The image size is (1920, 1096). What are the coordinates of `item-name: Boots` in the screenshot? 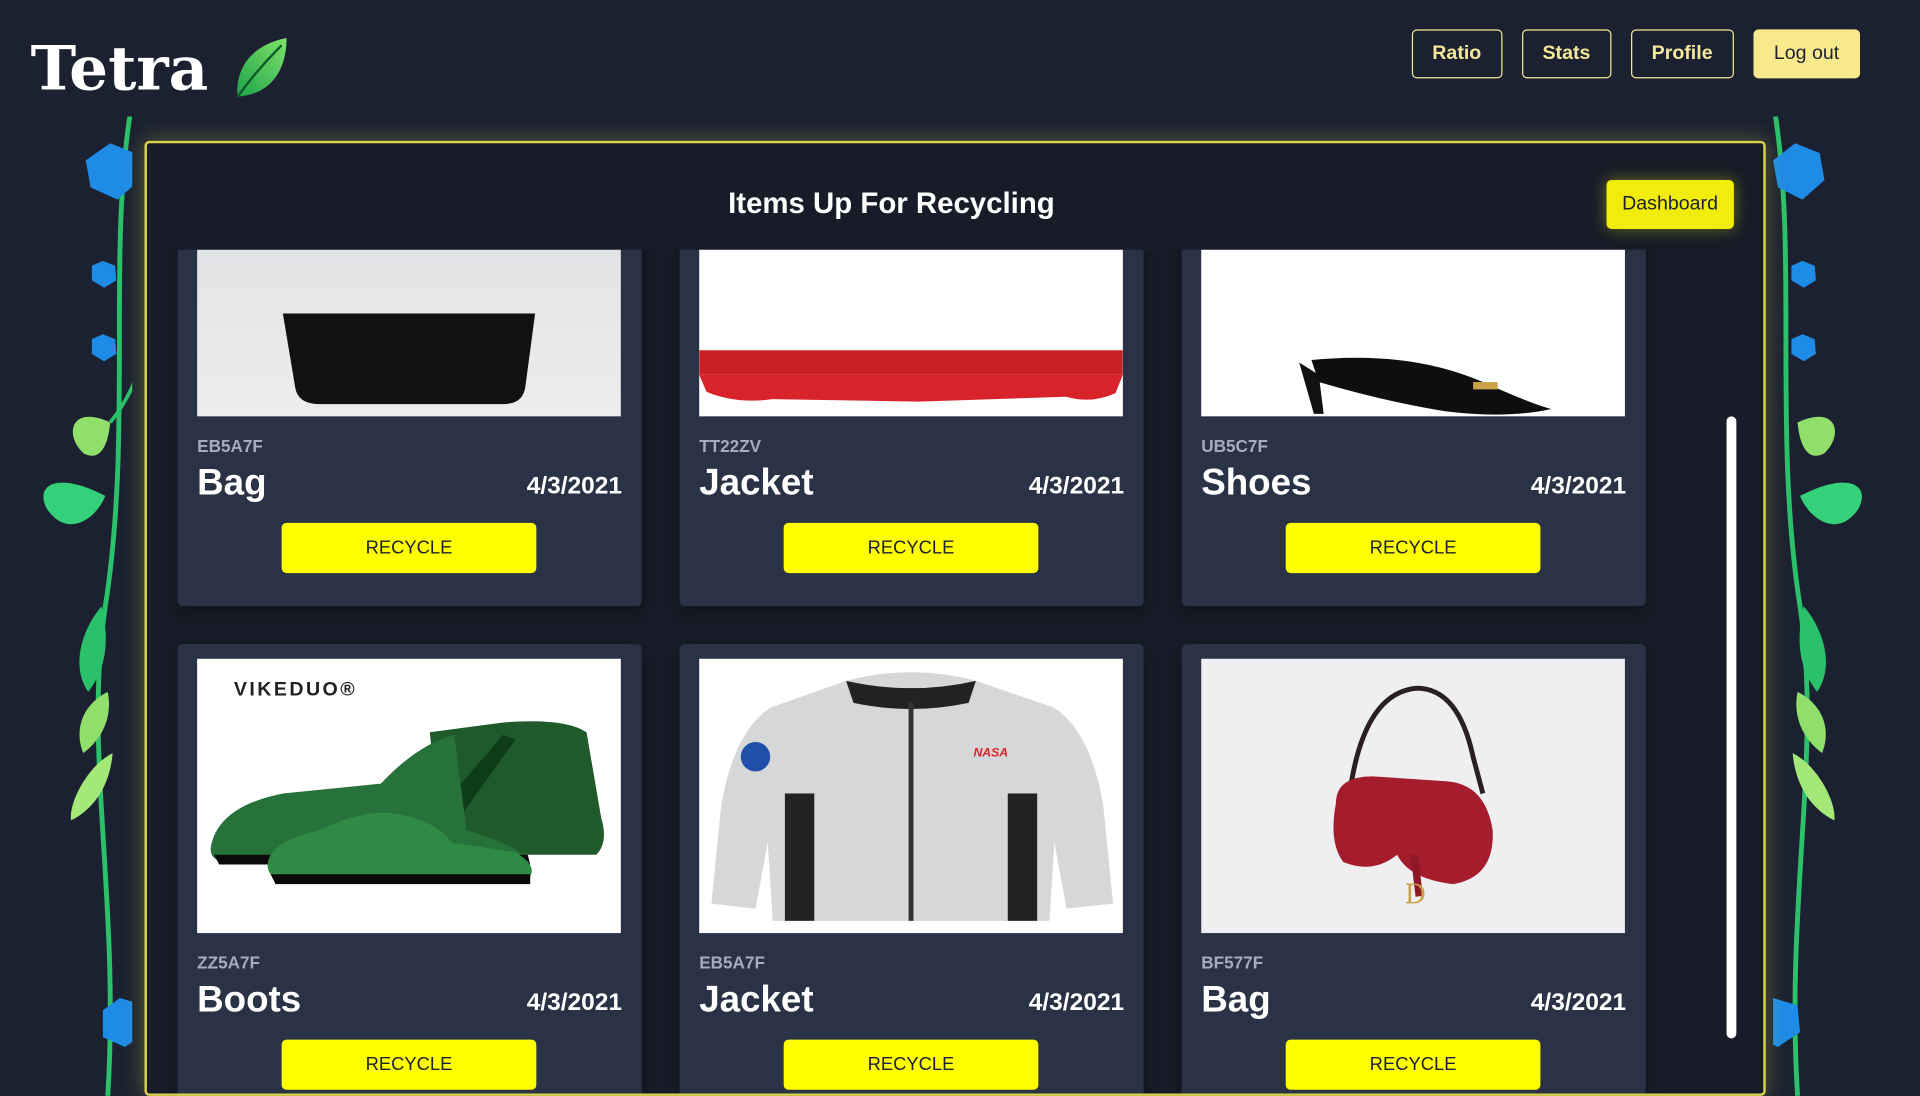 It's located at (249, 1000).